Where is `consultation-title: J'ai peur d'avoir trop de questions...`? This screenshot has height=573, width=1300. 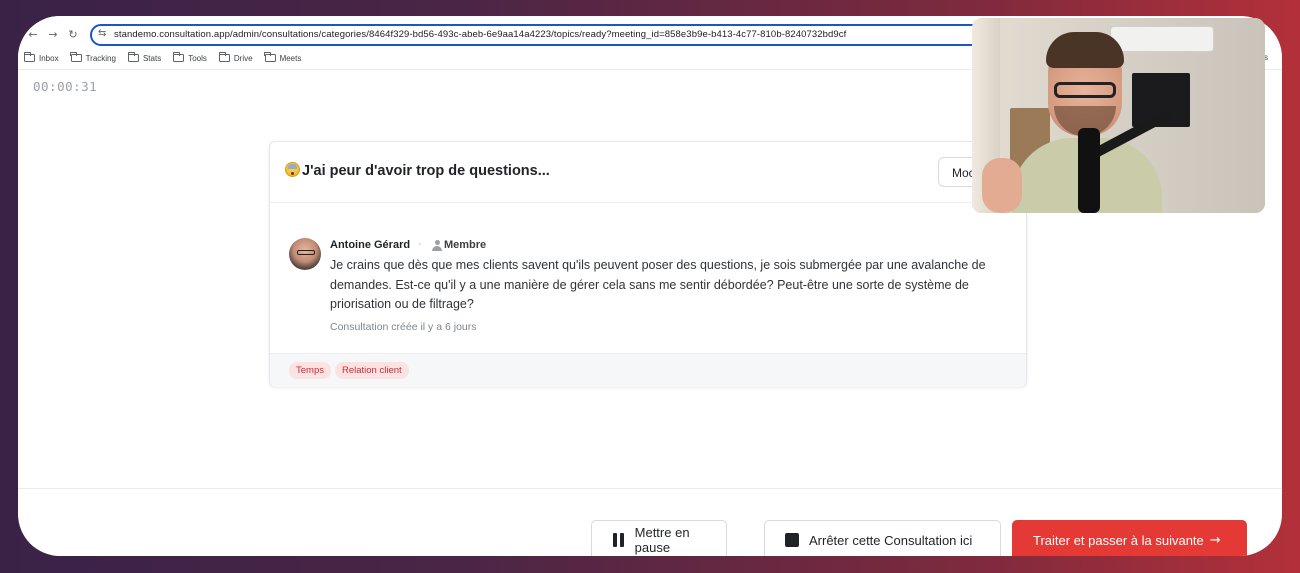 consultation-title: J'ai peur d'avoir trop de questions... is located at coordinates (426, 171).